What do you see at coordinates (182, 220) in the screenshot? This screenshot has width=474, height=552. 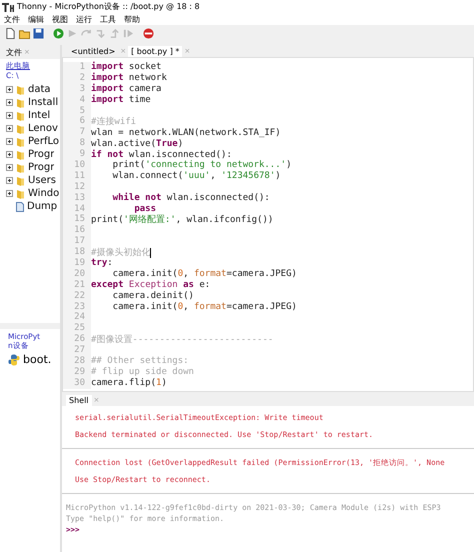 I see `code-line: print('网络配置:', wlan.ifconfig())` at bounding box center [182, 220].